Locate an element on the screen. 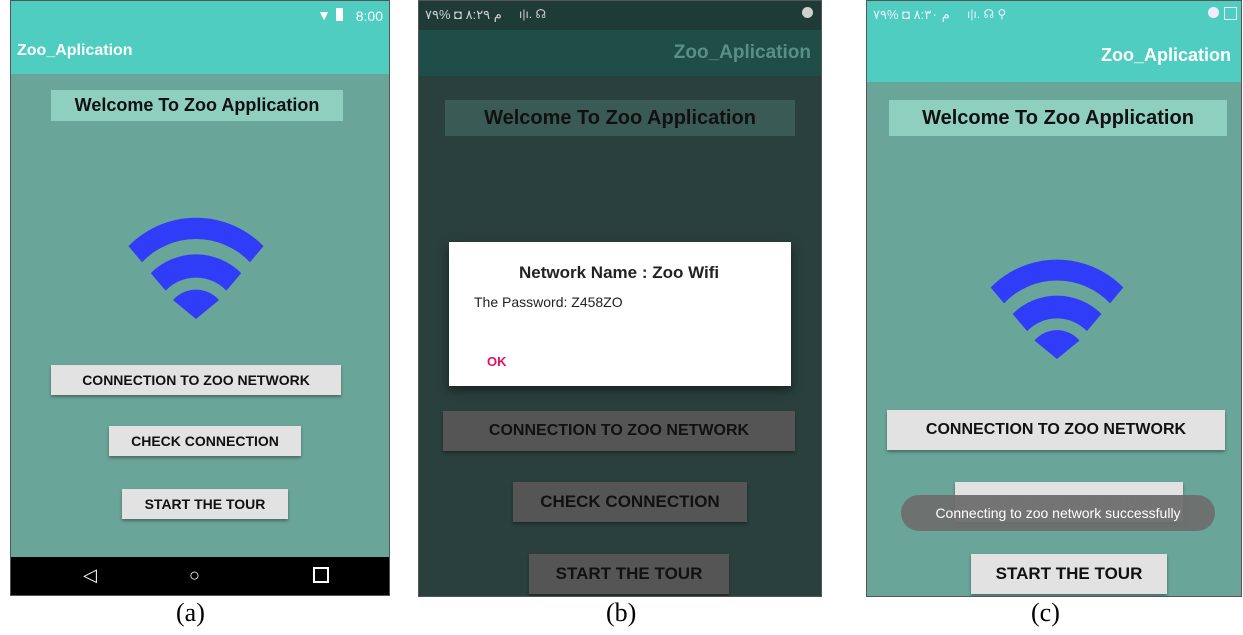 The width and height of the screenshot is (1243, 635). status-text: م ٨:٢٩ ◘ %٧٩ is located at coordinates (463, 14).